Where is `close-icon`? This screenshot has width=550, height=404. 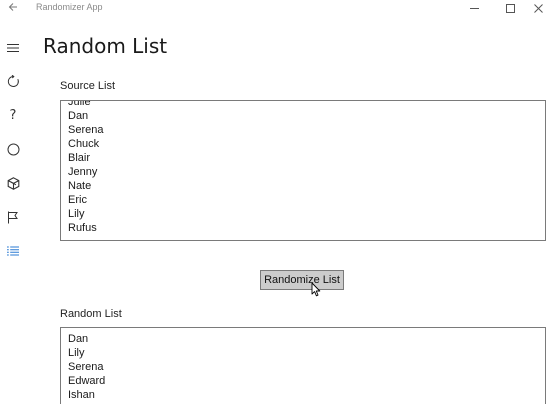
close-icon is located at coordinates (535, 8).